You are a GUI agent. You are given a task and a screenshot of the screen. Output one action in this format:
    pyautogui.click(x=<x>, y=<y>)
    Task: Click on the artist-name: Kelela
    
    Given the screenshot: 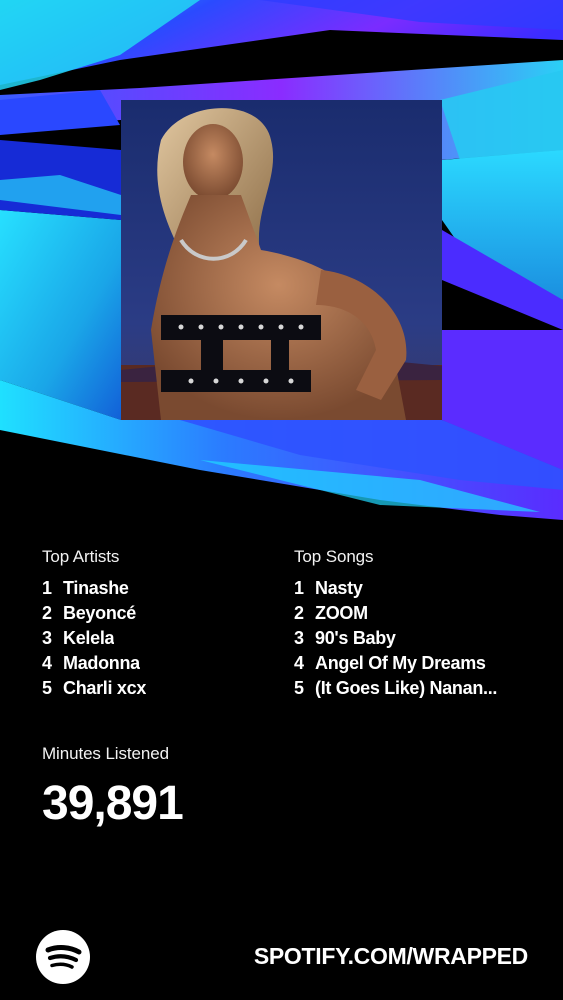 What is the action you would take?
    pyautogui.click(x=89, y=638)
    